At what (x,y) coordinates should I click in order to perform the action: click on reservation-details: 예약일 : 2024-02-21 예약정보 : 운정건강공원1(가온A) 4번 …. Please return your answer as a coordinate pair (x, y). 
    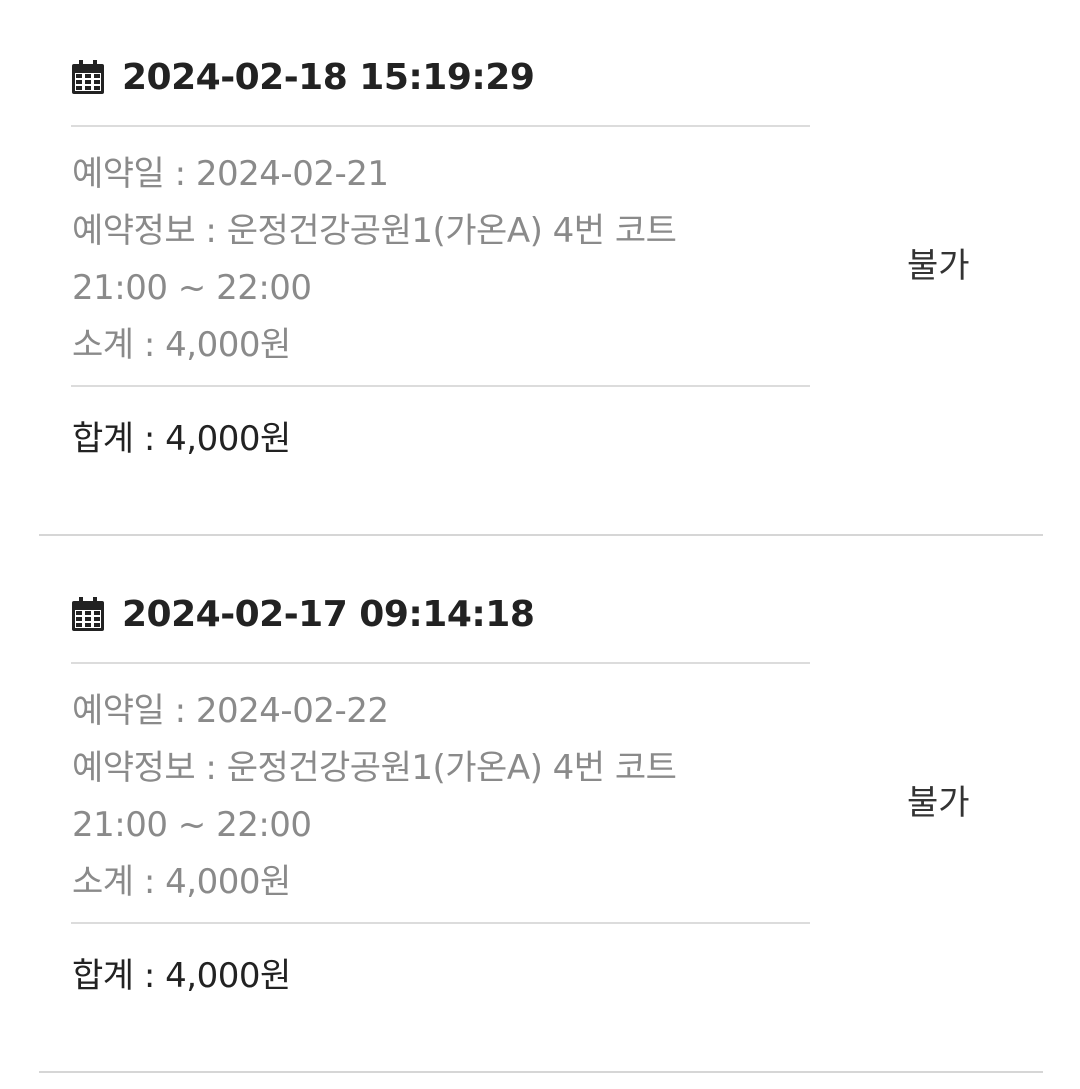
    Looking at the image, I should click on (452, 260).